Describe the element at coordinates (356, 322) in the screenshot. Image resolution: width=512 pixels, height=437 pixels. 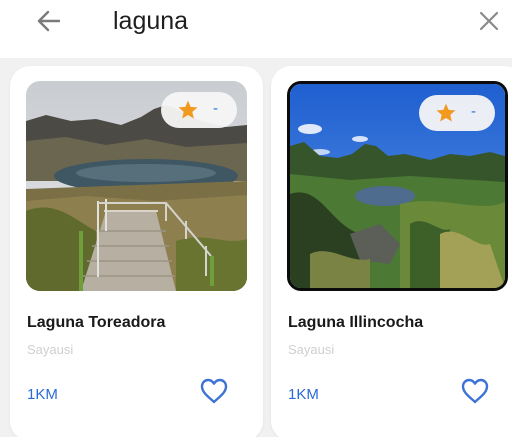
I see `place-title: Laguna Illincocha` at that location.